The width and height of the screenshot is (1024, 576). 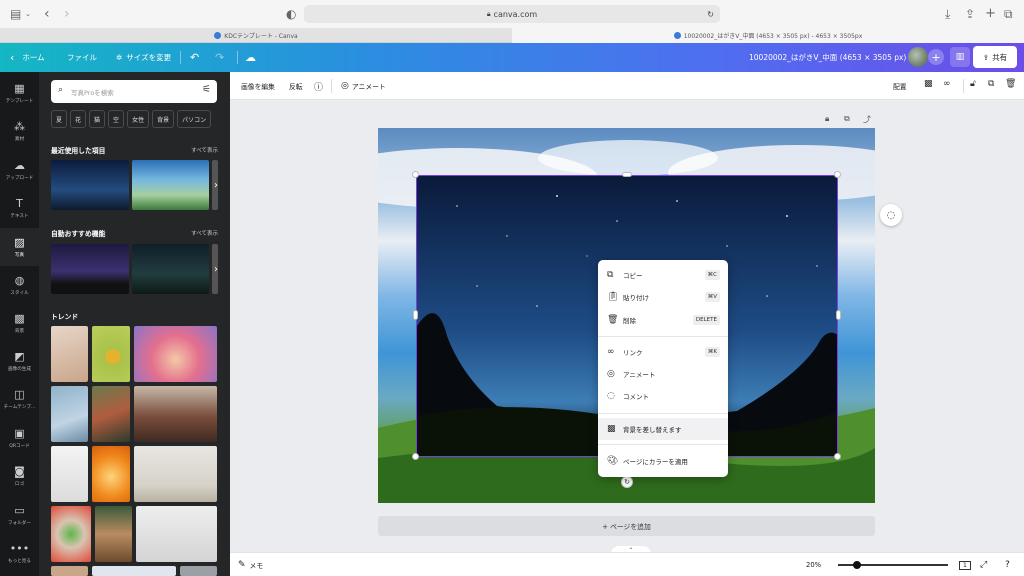 What do you see at coordinates (947, 14) in the screenshot?
I see `download-icon: ⤓` at bounding box center [947, 14].